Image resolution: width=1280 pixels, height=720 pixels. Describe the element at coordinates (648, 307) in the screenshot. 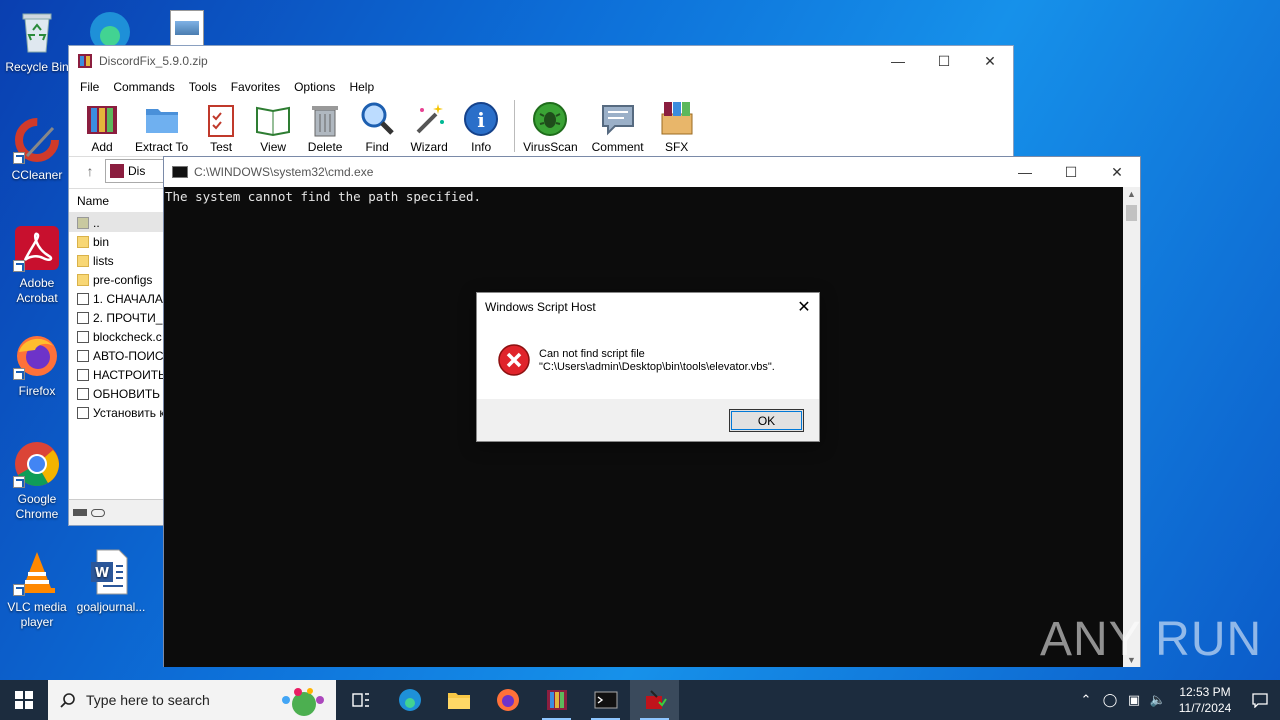

I see `dialog-titlebar: Windows Script Host ✕` at that location.